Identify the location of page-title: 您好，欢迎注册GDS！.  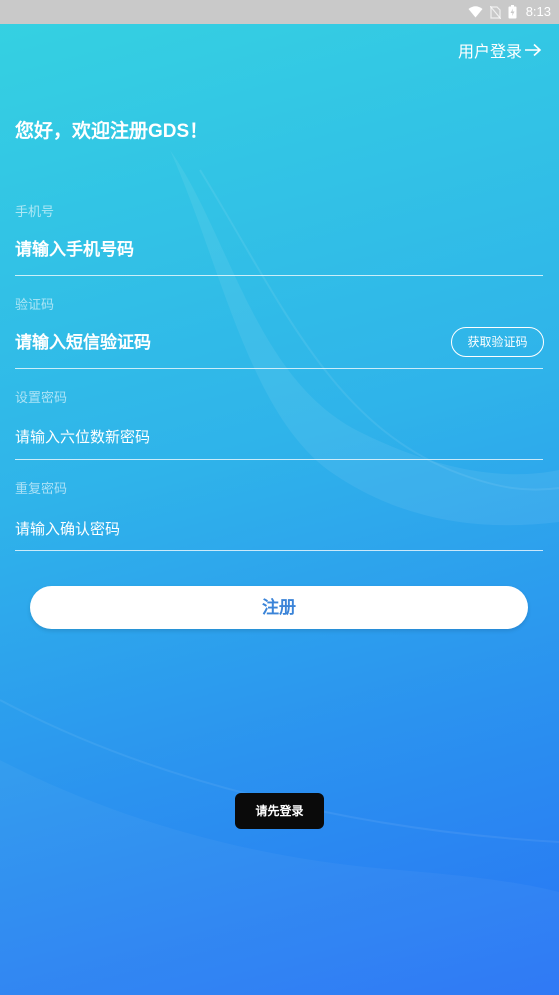
(112, 131).